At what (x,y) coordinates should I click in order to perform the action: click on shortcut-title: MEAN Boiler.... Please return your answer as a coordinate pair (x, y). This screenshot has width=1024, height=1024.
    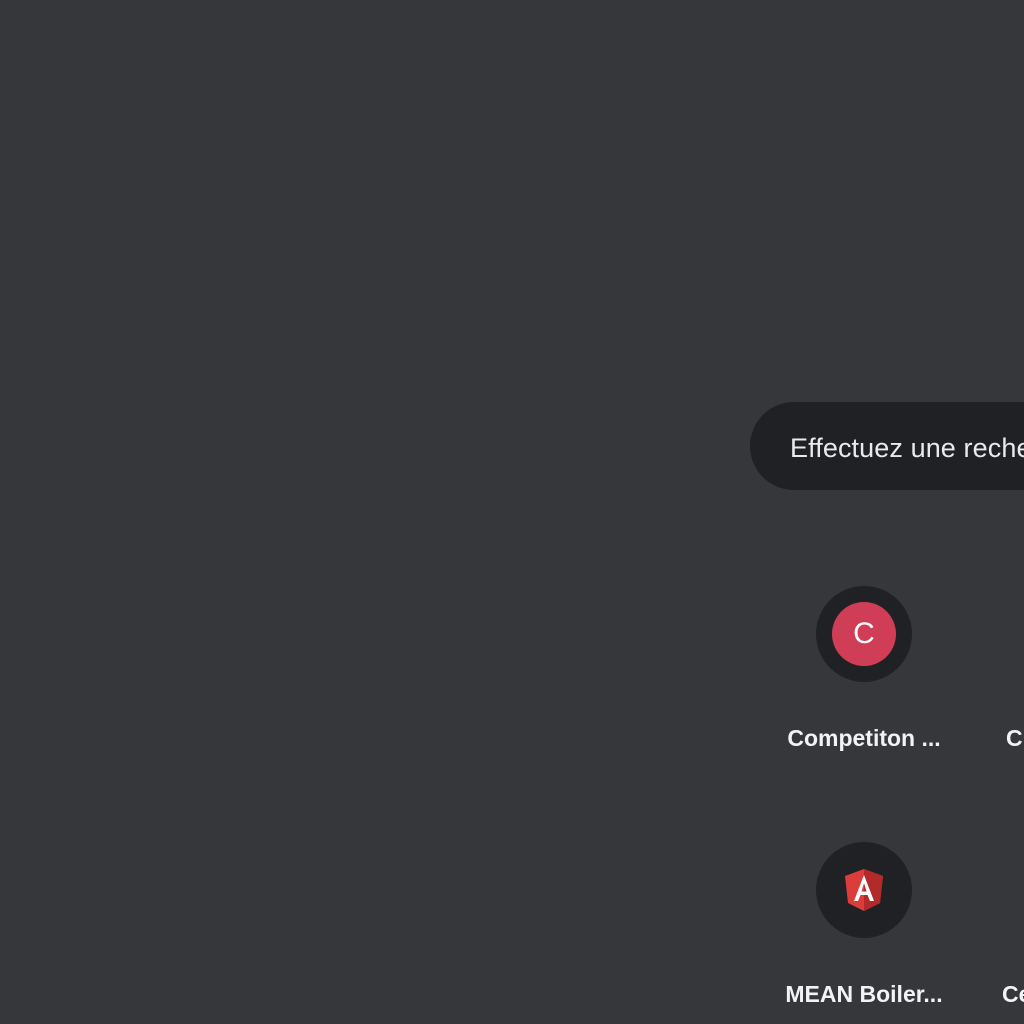
    Looking at the image, I should click on (864, 994).